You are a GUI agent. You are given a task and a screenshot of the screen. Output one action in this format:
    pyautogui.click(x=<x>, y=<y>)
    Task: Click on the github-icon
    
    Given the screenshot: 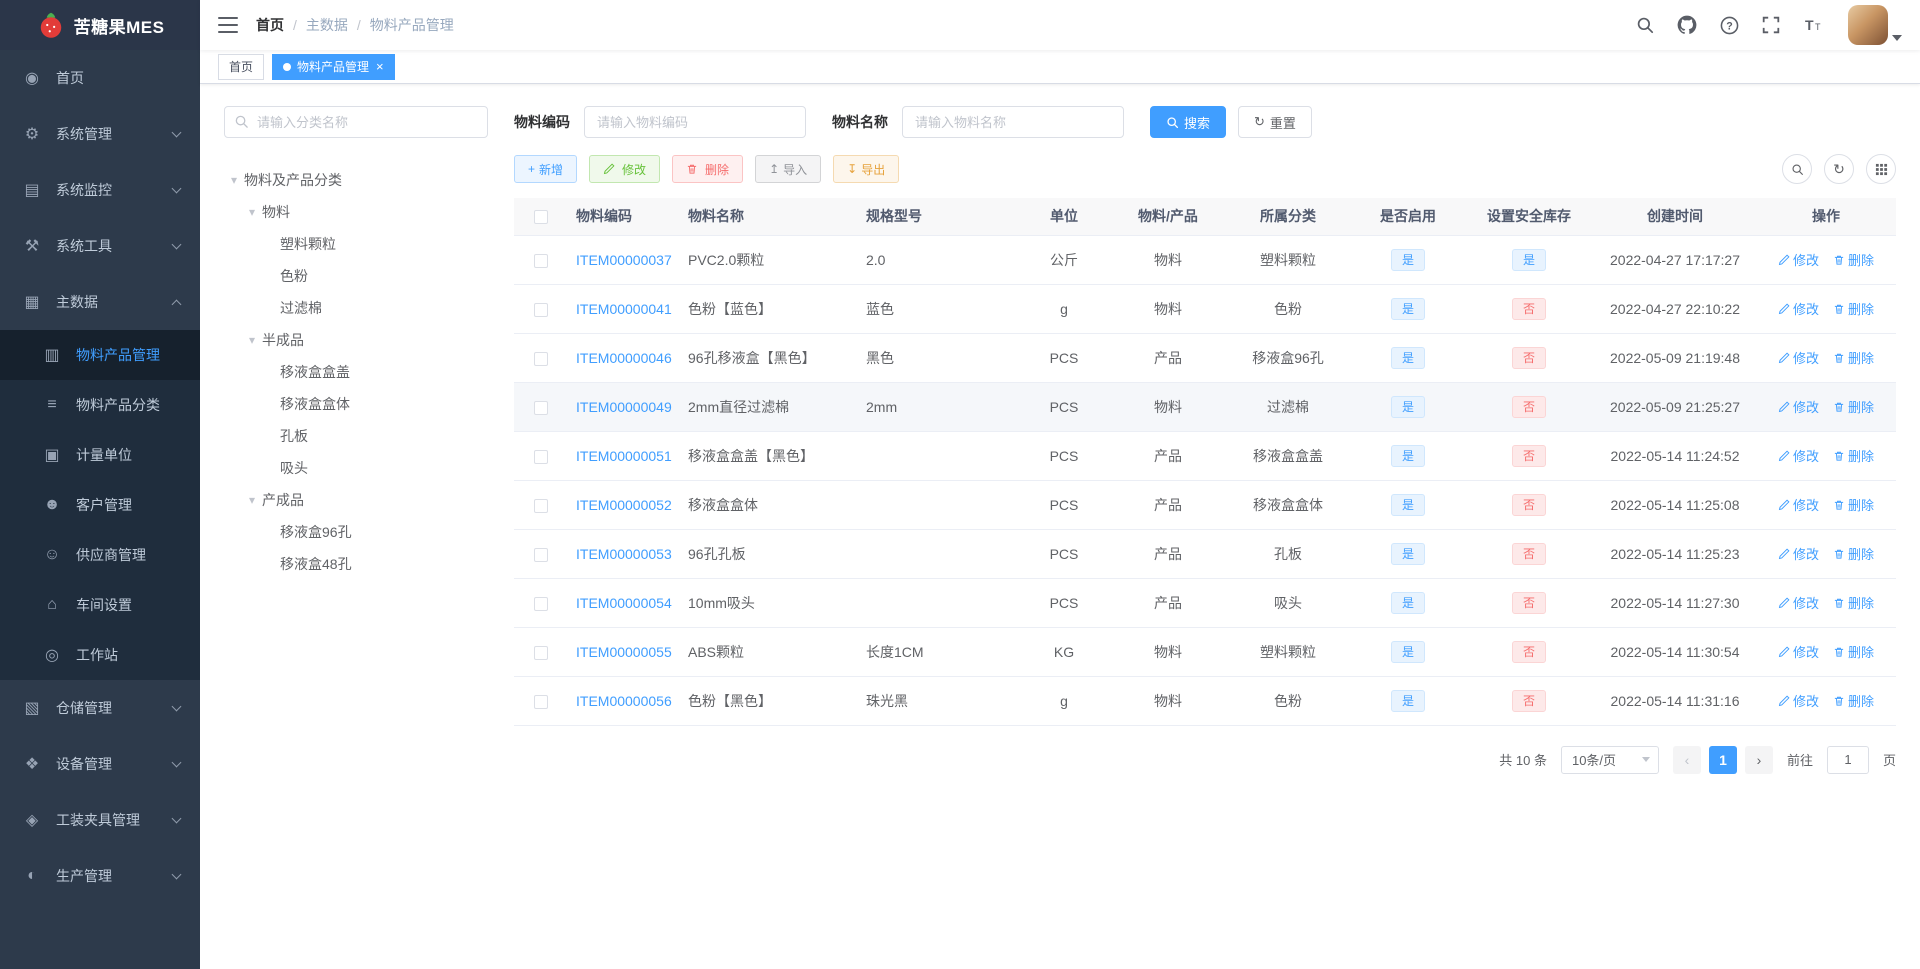 What is the action you would take?
    pyautogui.click(x=1687, y=25)
    